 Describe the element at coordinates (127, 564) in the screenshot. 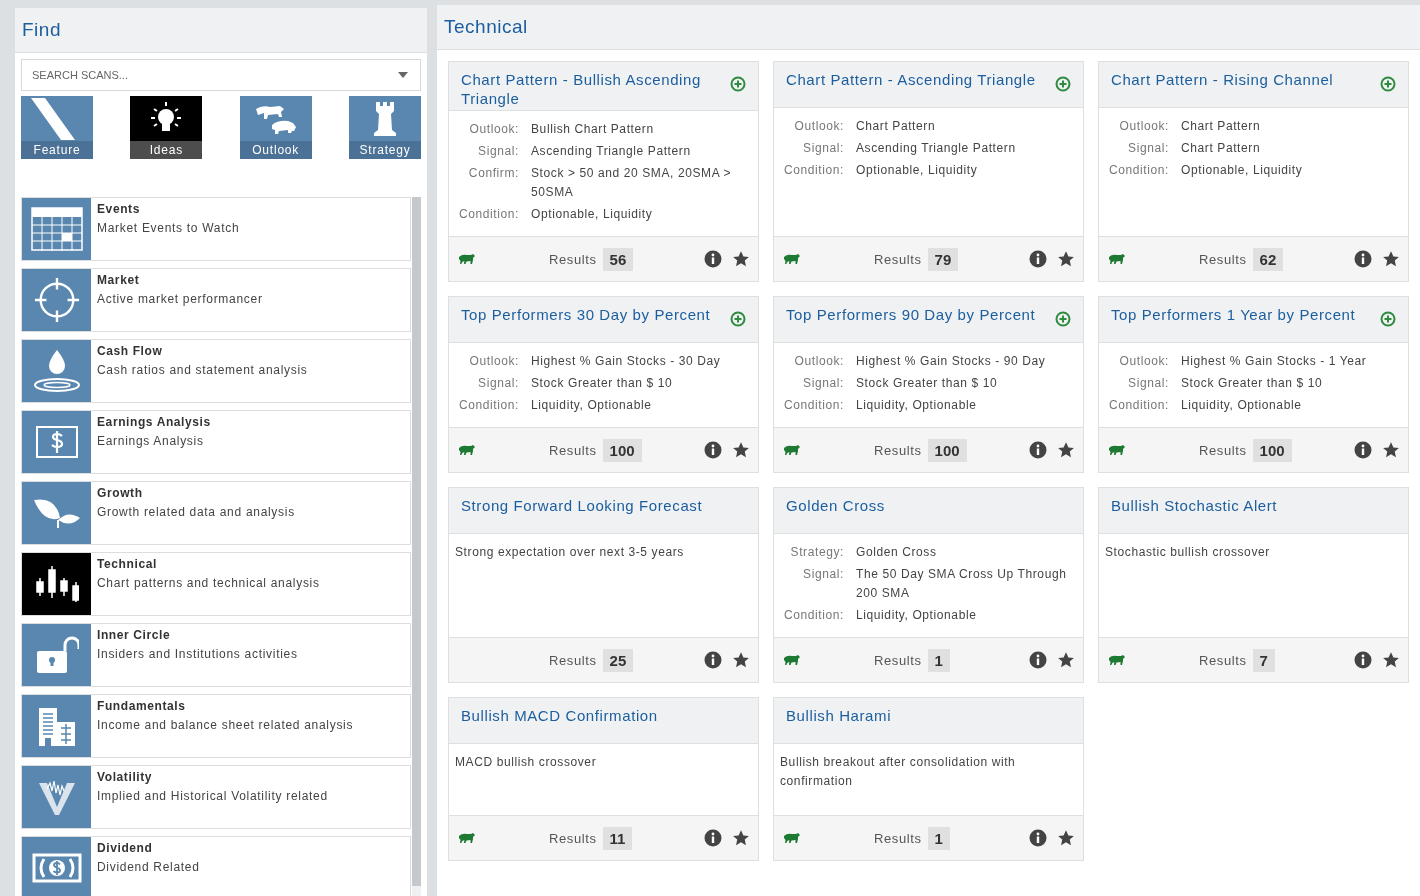

I see `category-title: Technical` at that location.